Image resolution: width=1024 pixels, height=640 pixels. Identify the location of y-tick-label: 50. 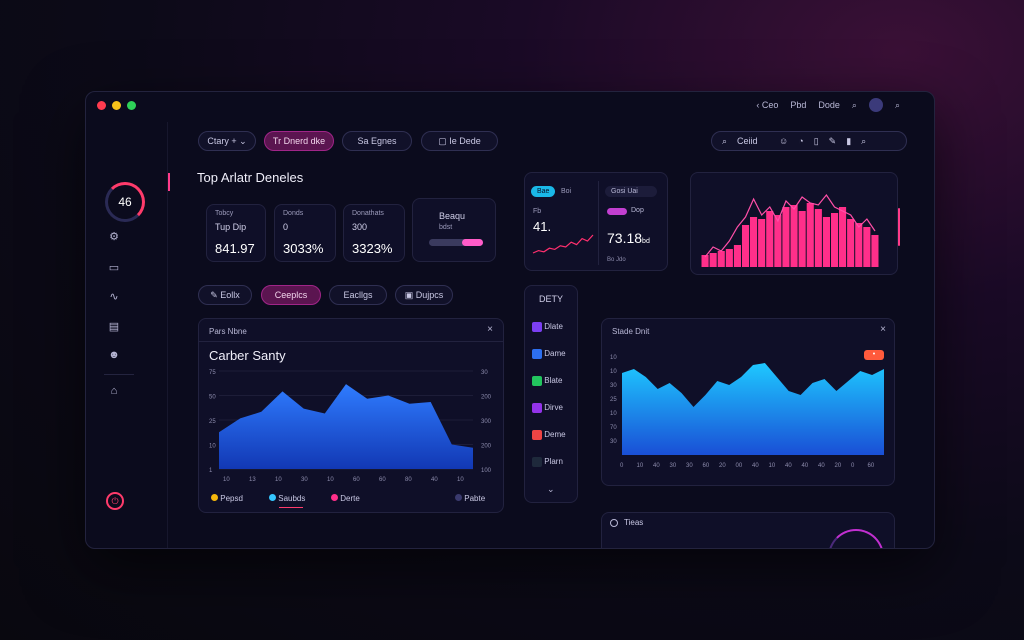
(212, 398).